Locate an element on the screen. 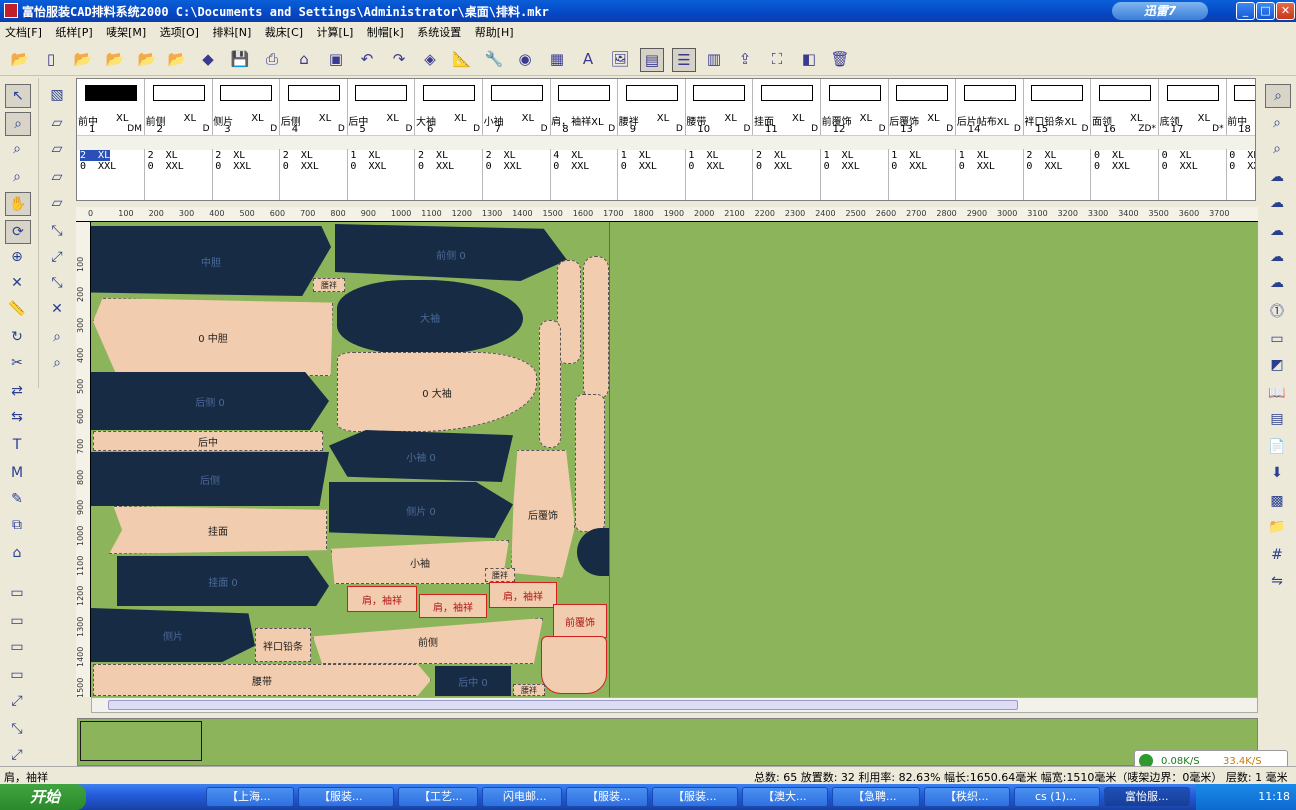 This screenshot has width=1296, height=810. piece-cell: 底领 XL 17 D* is located at coordinates (1193, 107).